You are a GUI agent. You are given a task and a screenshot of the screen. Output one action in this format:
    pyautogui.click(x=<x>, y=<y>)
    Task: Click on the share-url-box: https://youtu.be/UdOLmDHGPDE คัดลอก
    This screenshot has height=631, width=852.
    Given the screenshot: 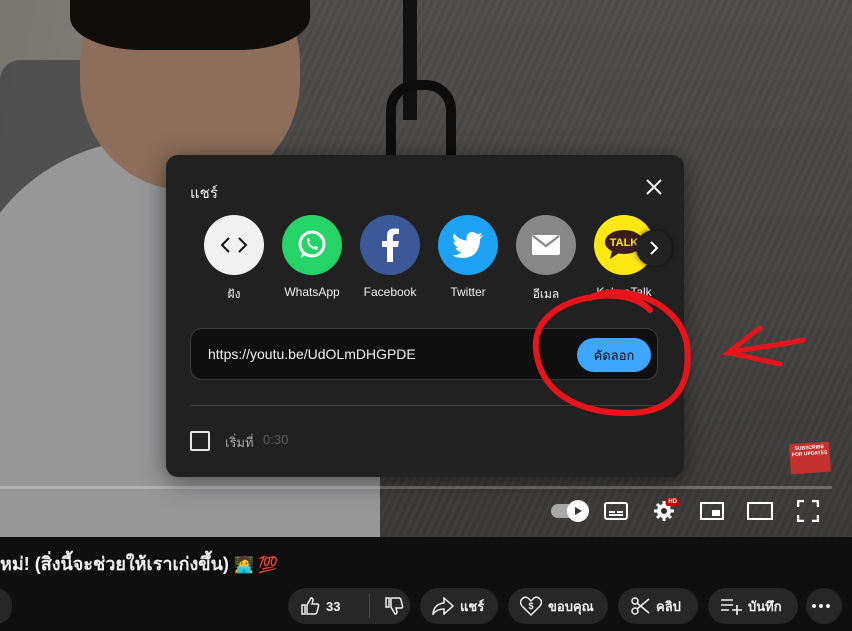 What is the action you would take?
    pyautogui.click(x=424, y=354)
    